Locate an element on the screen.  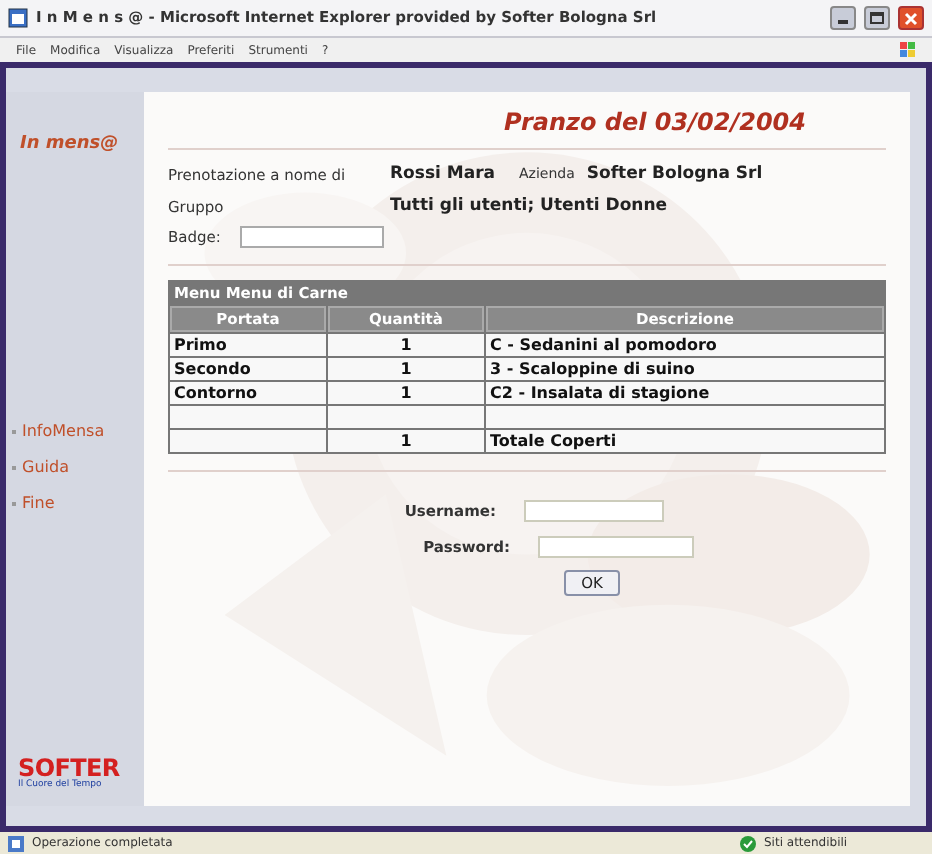
field-value: Rossi Mara is located at coordinates (442, 175).